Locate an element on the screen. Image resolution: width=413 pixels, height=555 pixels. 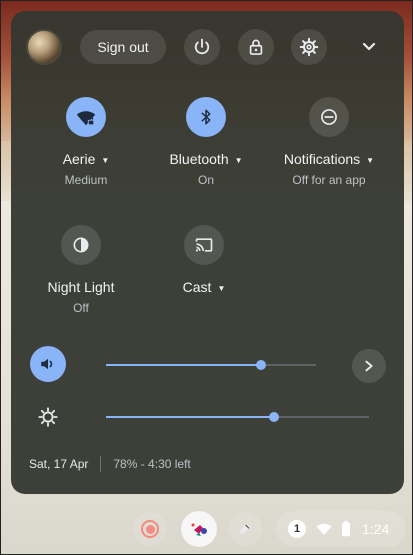
screen-record-button is located at coordinates (150, 529).